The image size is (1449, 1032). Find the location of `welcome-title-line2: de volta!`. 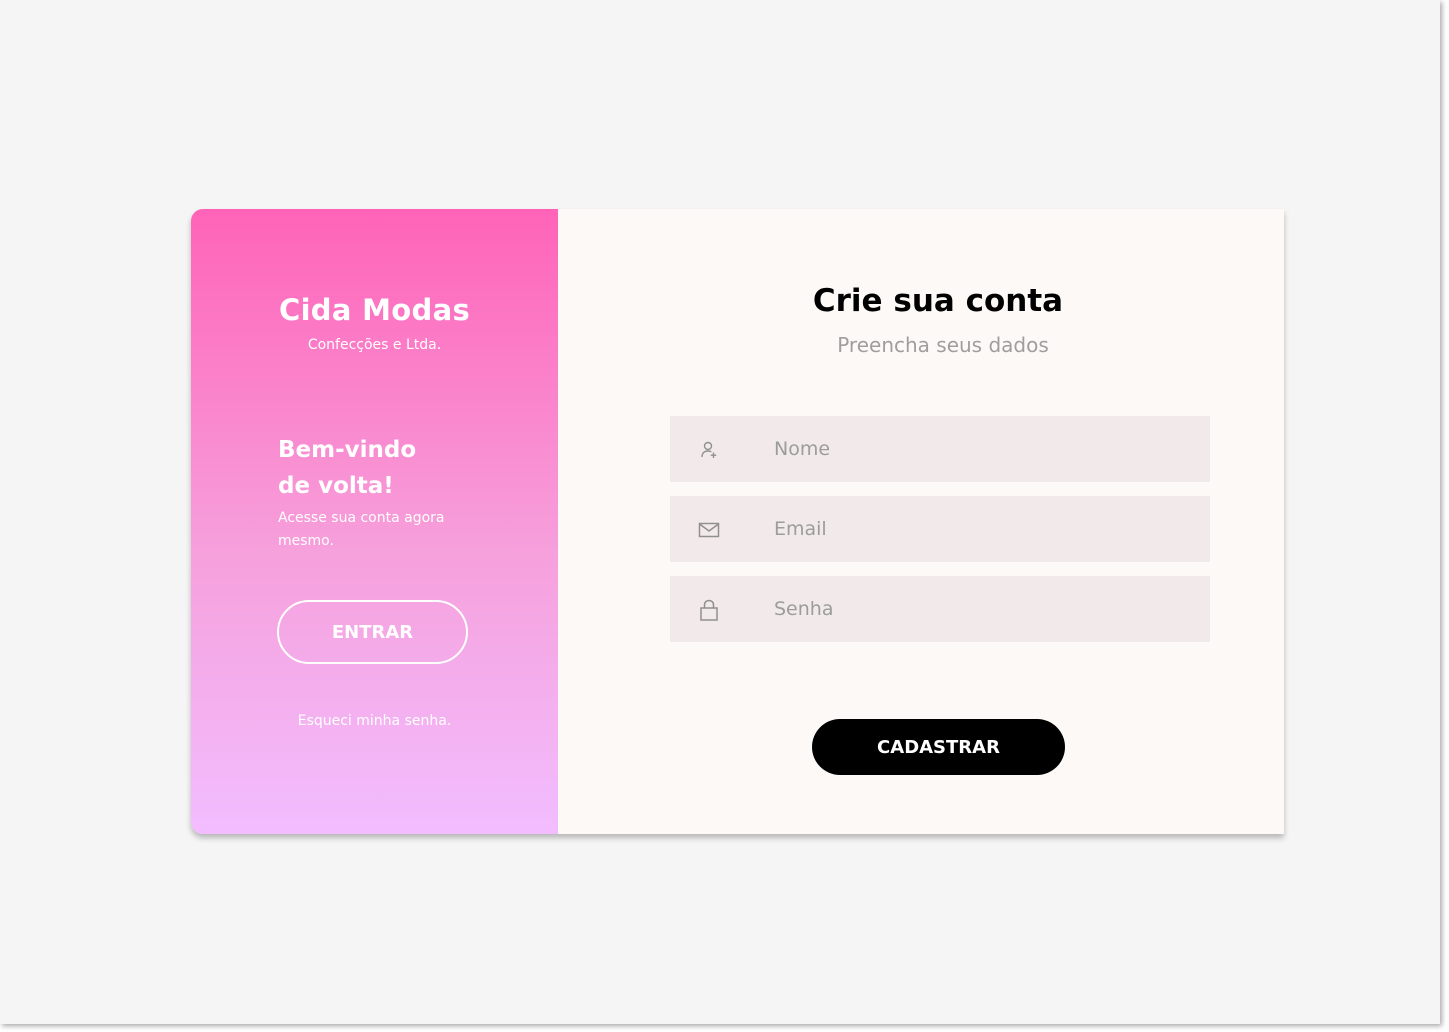

welcome-title-line2: de volta! is located at coordinates (336, 486).